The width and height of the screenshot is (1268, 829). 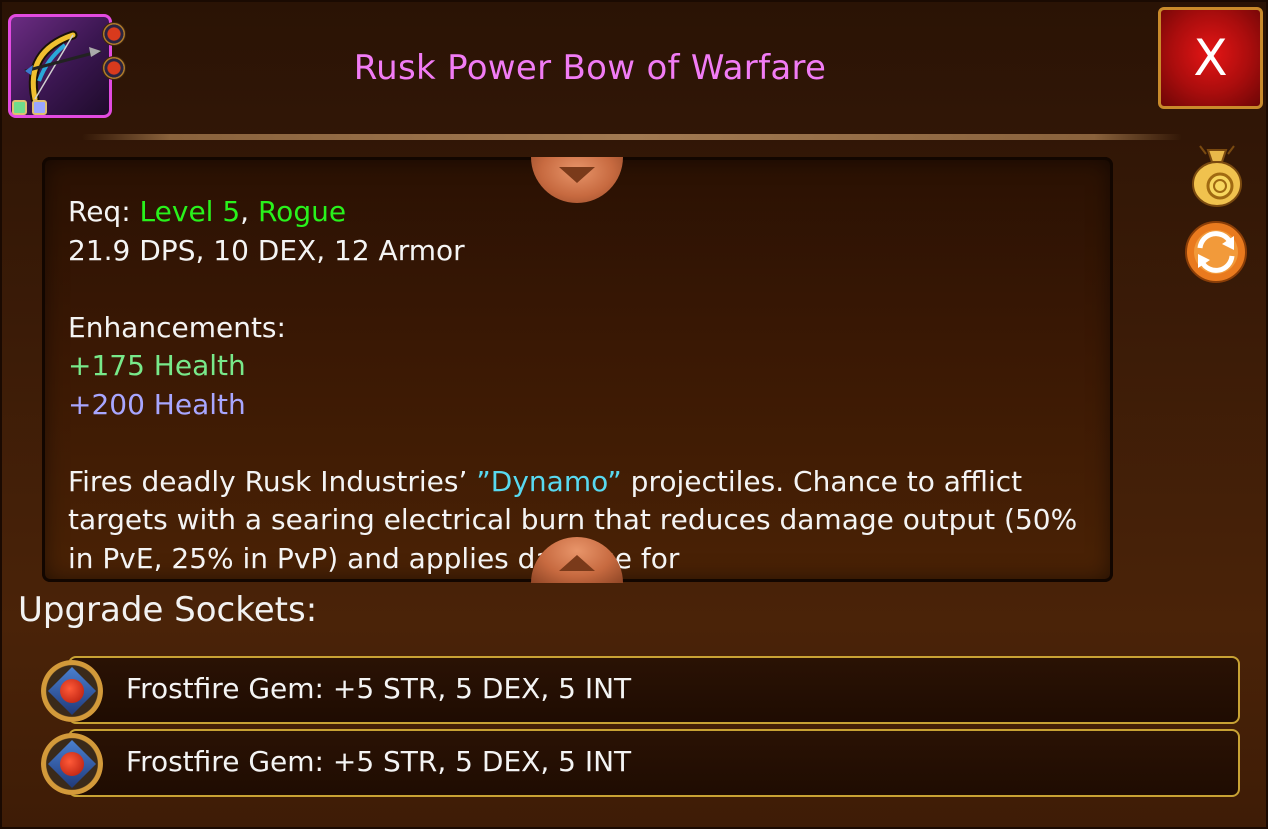 I want to click on chevron-up-icon, so click(x=577, y=563).